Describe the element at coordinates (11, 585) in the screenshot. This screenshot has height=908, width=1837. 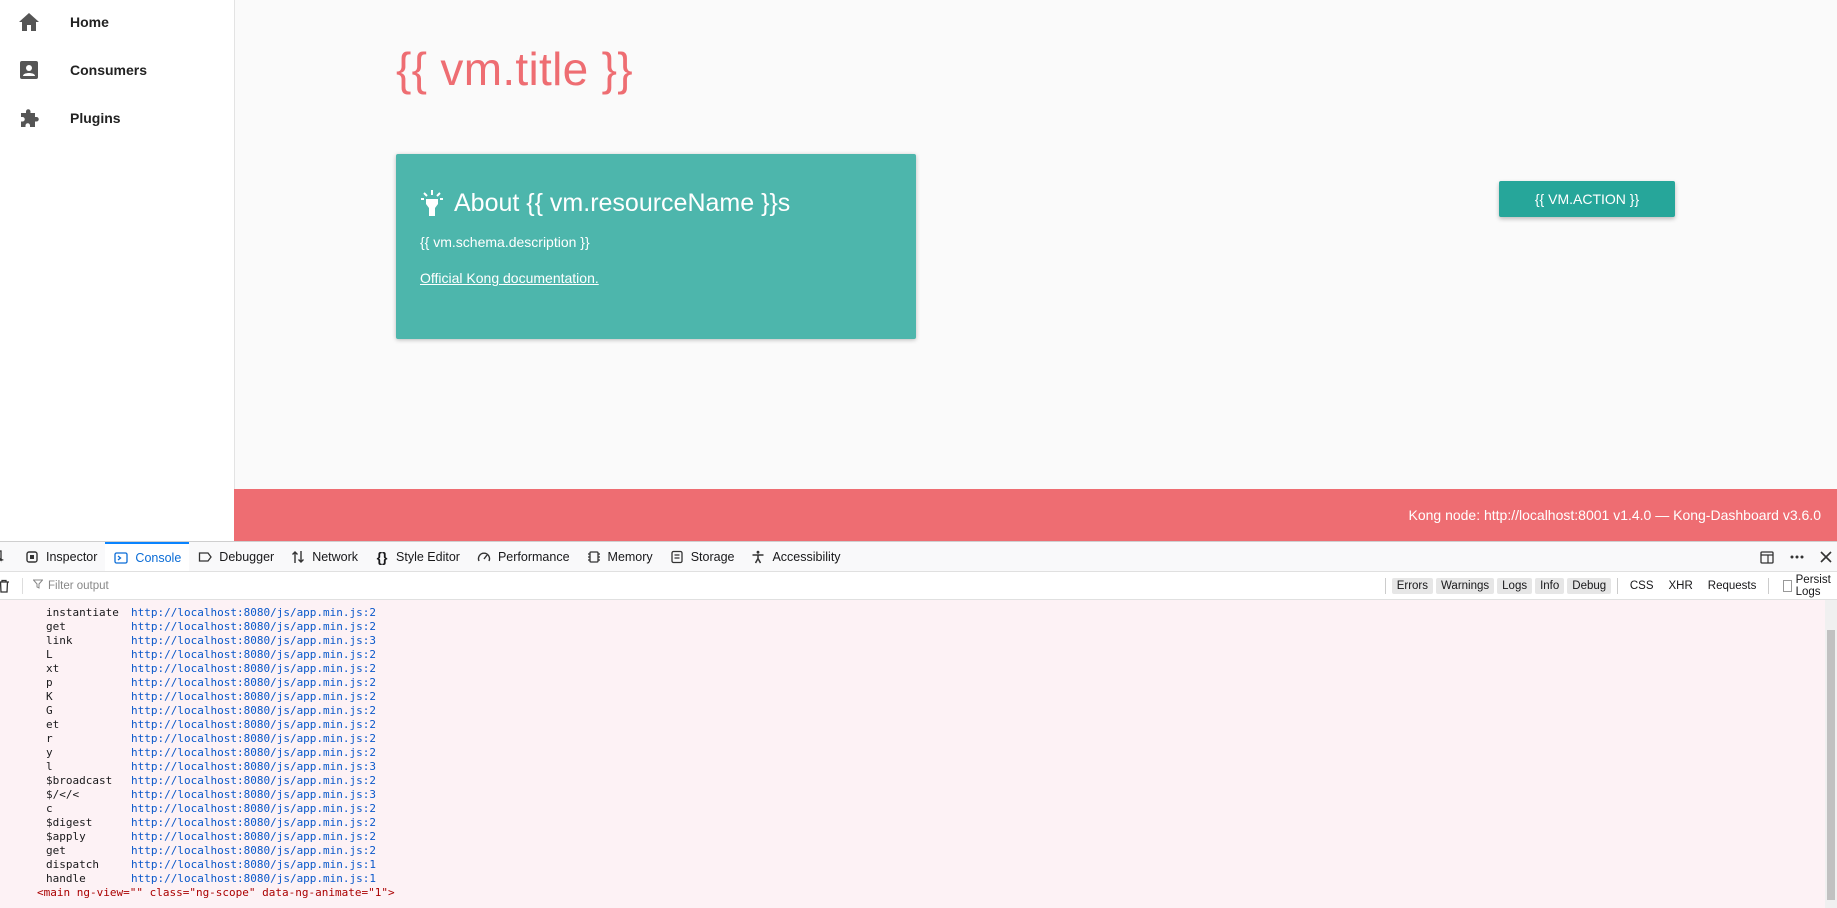
I see `trash-icon` at that location.